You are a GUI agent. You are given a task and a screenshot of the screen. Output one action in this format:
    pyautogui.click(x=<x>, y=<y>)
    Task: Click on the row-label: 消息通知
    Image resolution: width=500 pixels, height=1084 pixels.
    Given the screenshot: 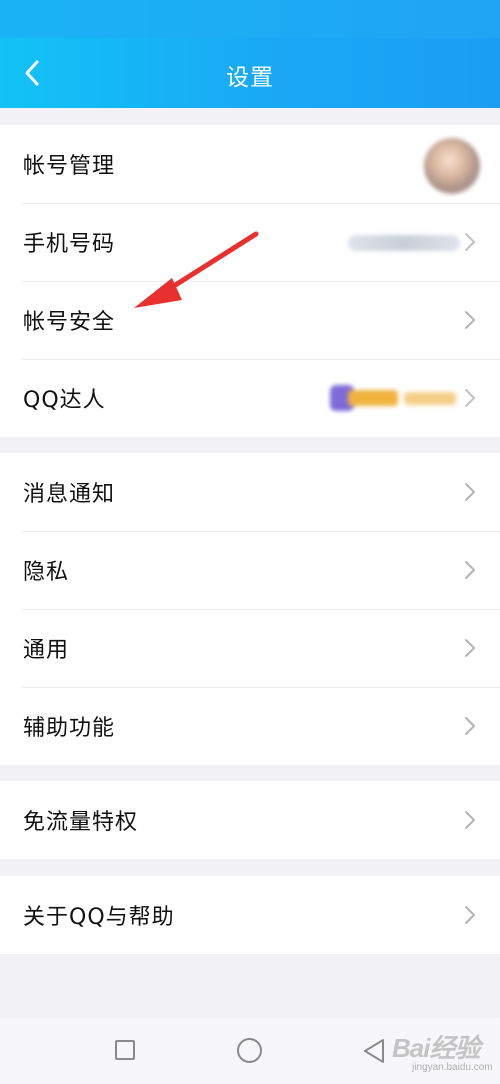 What is the action you would take?
    pyautogui.click(x=69, y=494)
    